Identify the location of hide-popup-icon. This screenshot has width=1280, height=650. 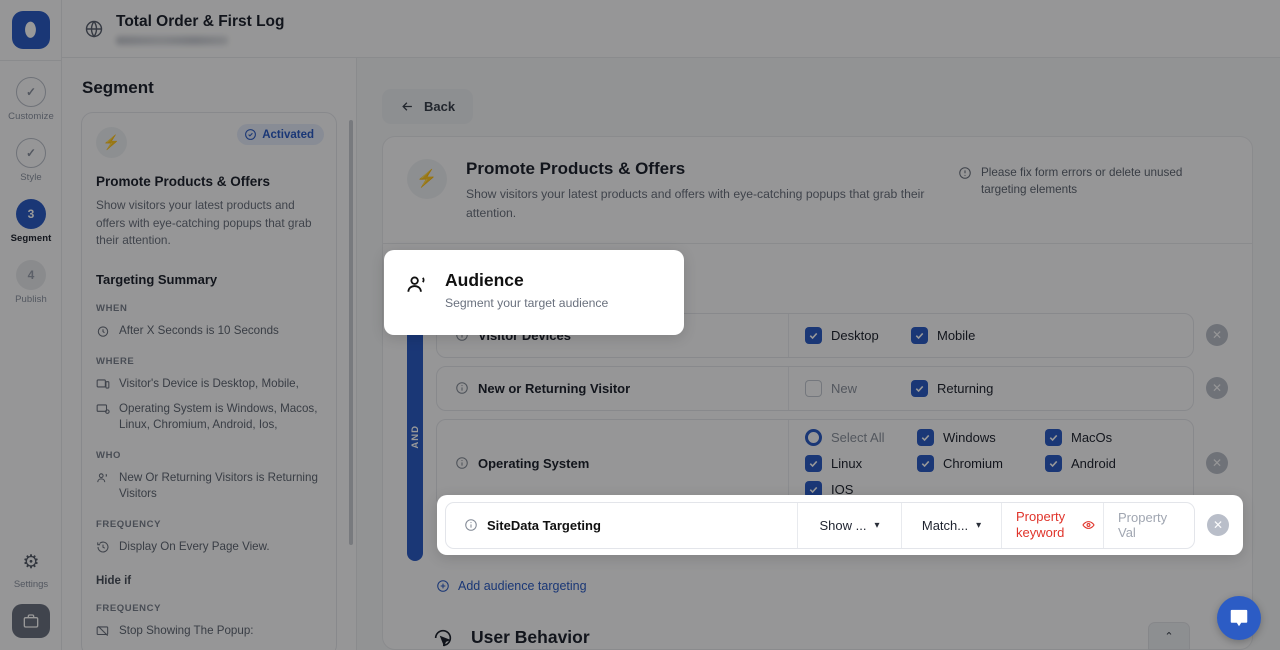
(102, 631).